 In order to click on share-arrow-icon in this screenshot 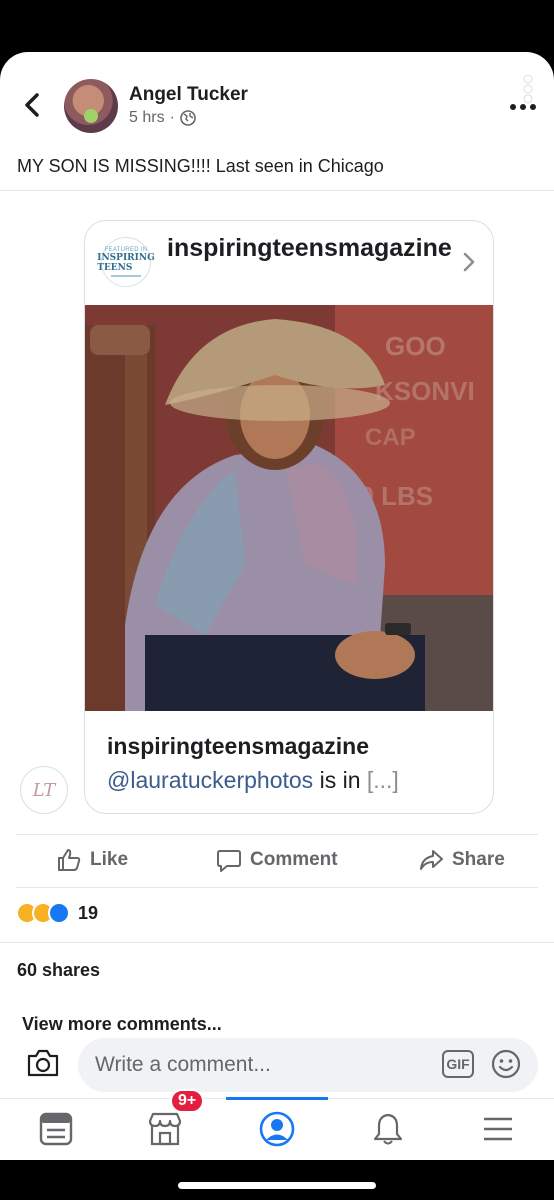, I will do `click(431, 860)`.